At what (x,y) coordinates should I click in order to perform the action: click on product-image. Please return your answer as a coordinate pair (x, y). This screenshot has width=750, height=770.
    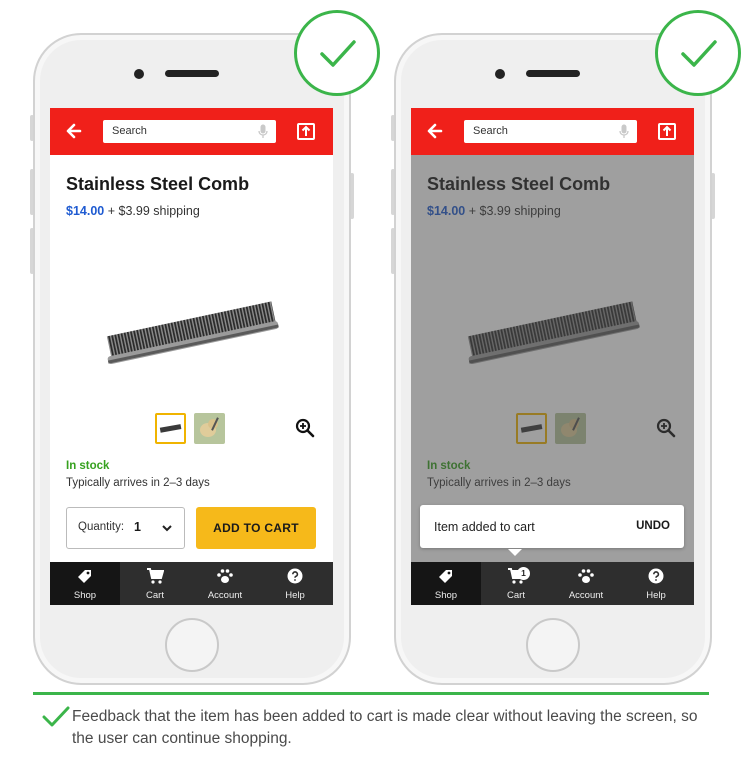
    Looking at the image, I should click on (190, 333).